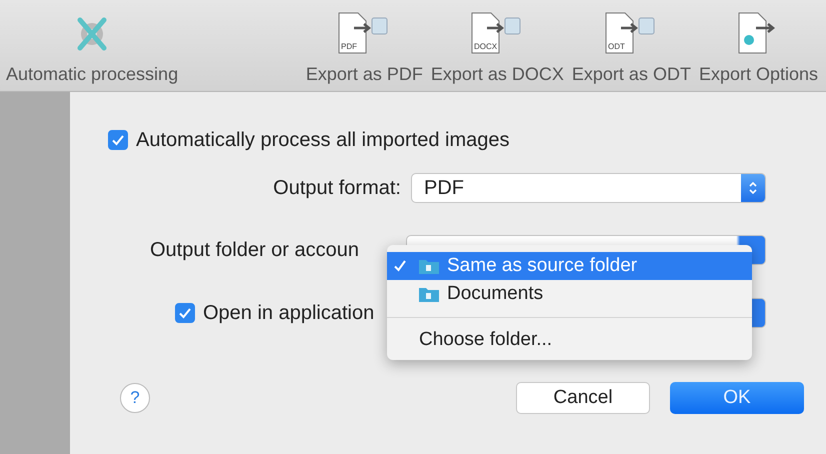 This screenshot has width=826, height=454. Describe the element at coordinates (737, 398) in the screenshot. I see `ok-button: OK` at that location.